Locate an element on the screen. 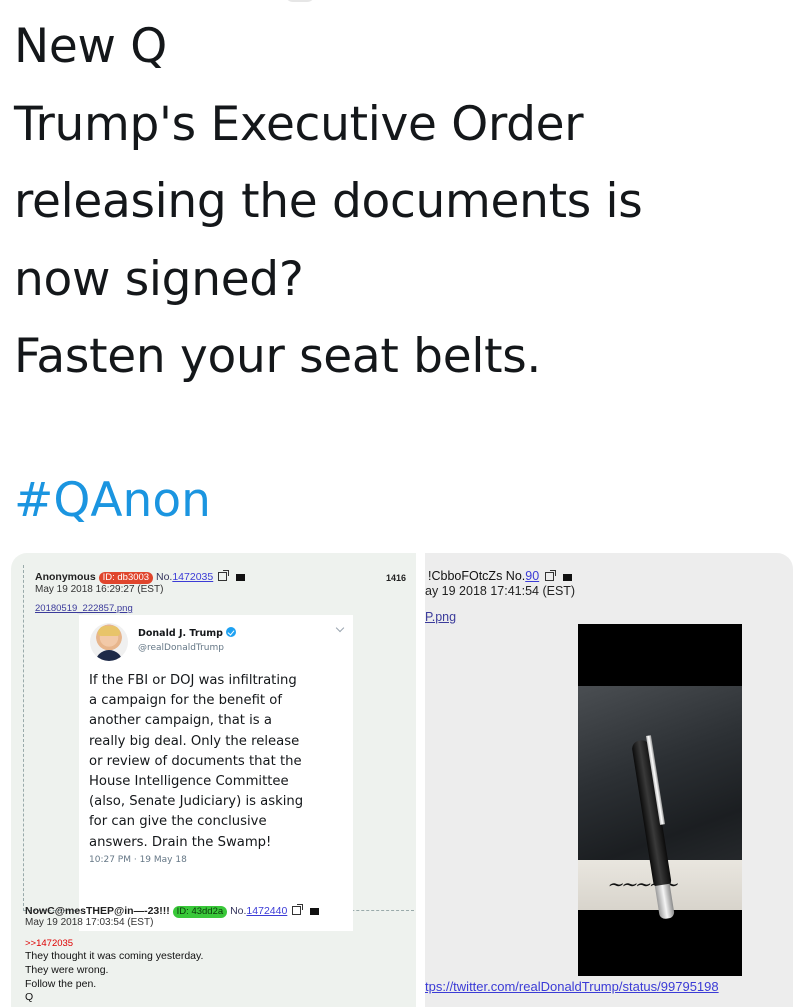 This screenshot has height=1007, width=793. post-filename: 20180519_222857.png is located at coordinates (84, 608).